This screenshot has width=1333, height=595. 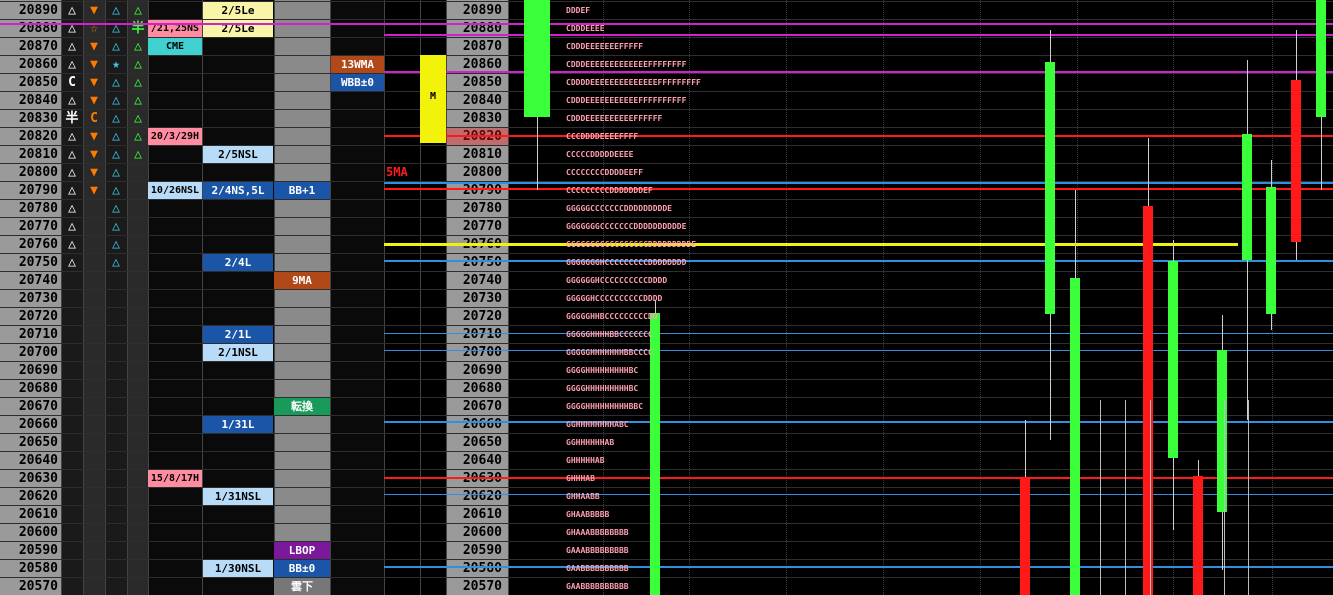 I want to click on price-label-left: 20640, so click(x=38, y=460).